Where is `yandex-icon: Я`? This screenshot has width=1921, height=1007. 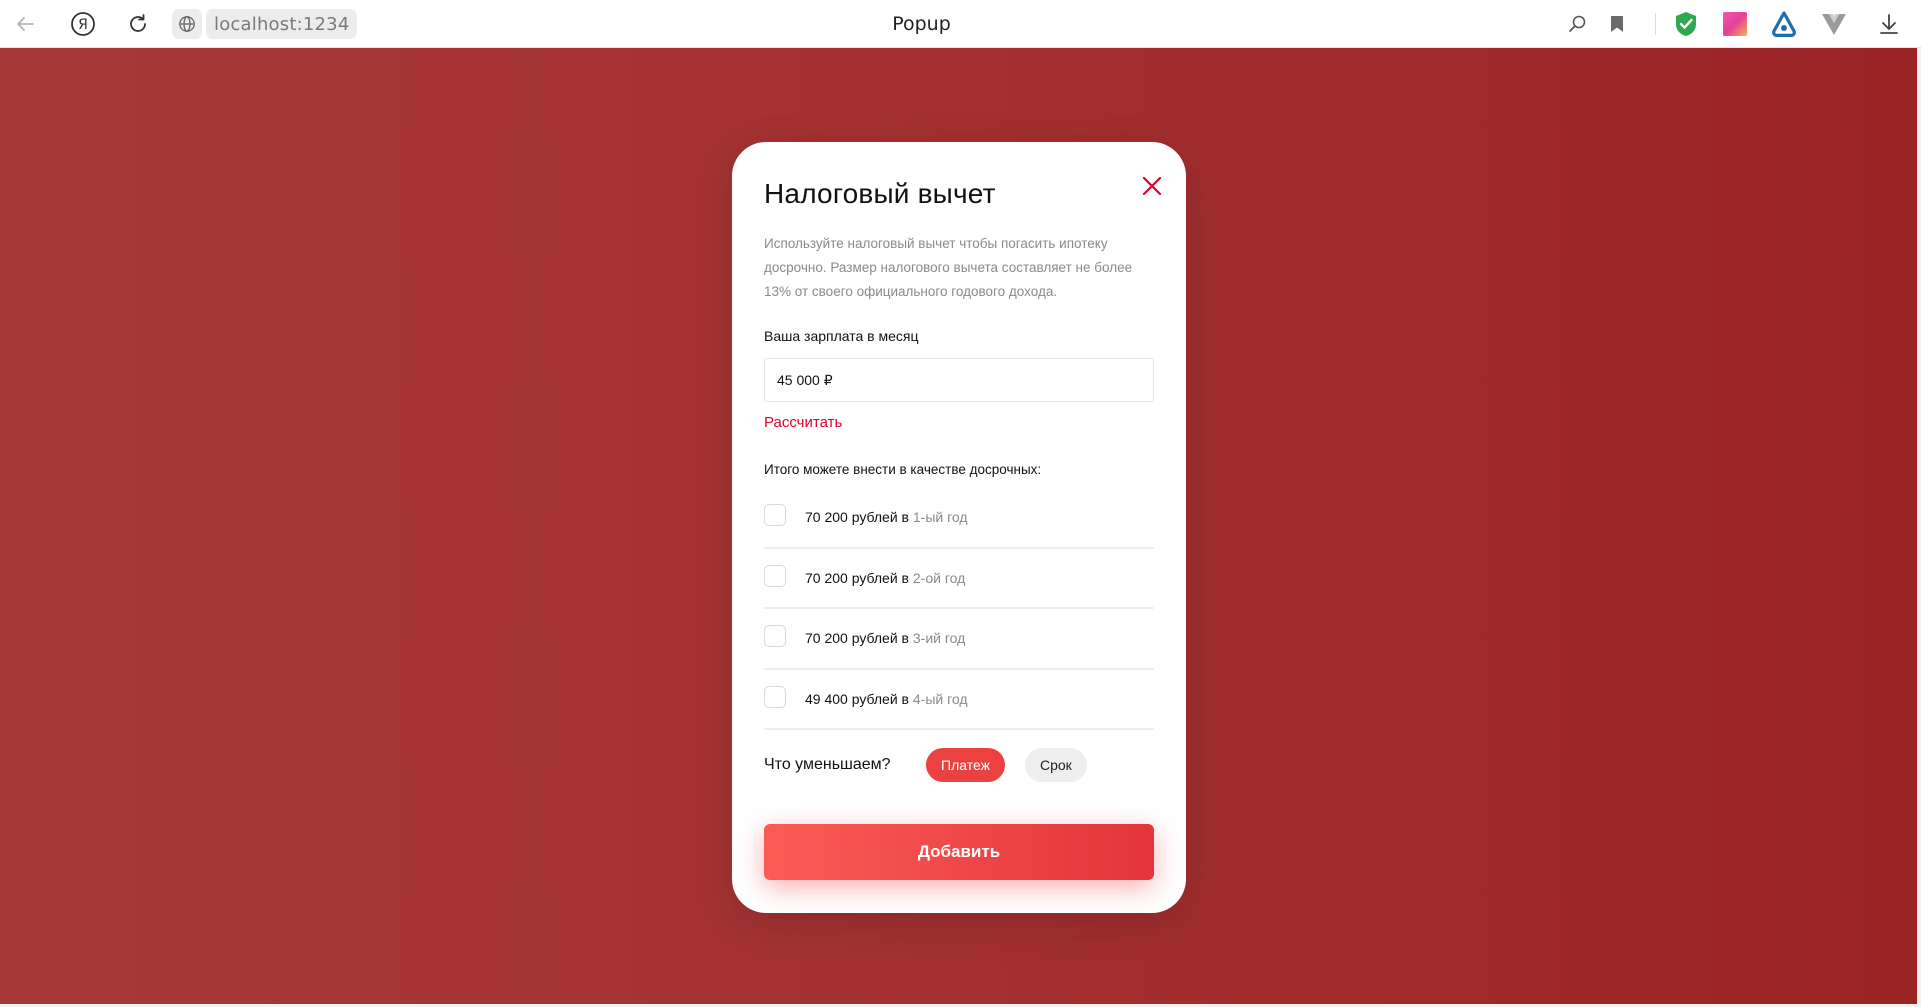 yandex-icon: Я is located at coordinates (83, 24).